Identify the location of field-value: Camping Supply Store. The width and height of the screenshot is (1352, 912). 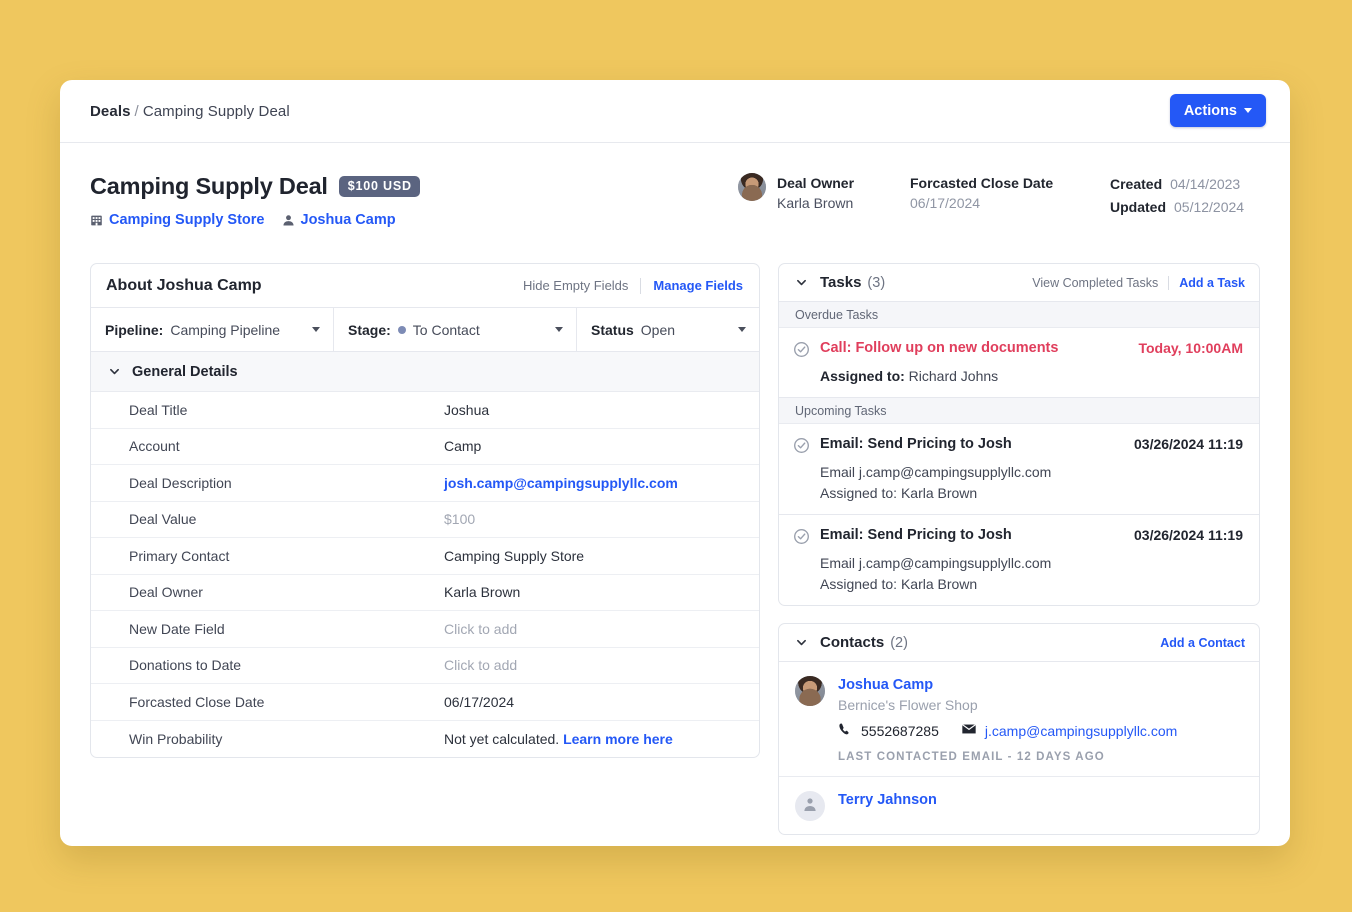
(514, 555).